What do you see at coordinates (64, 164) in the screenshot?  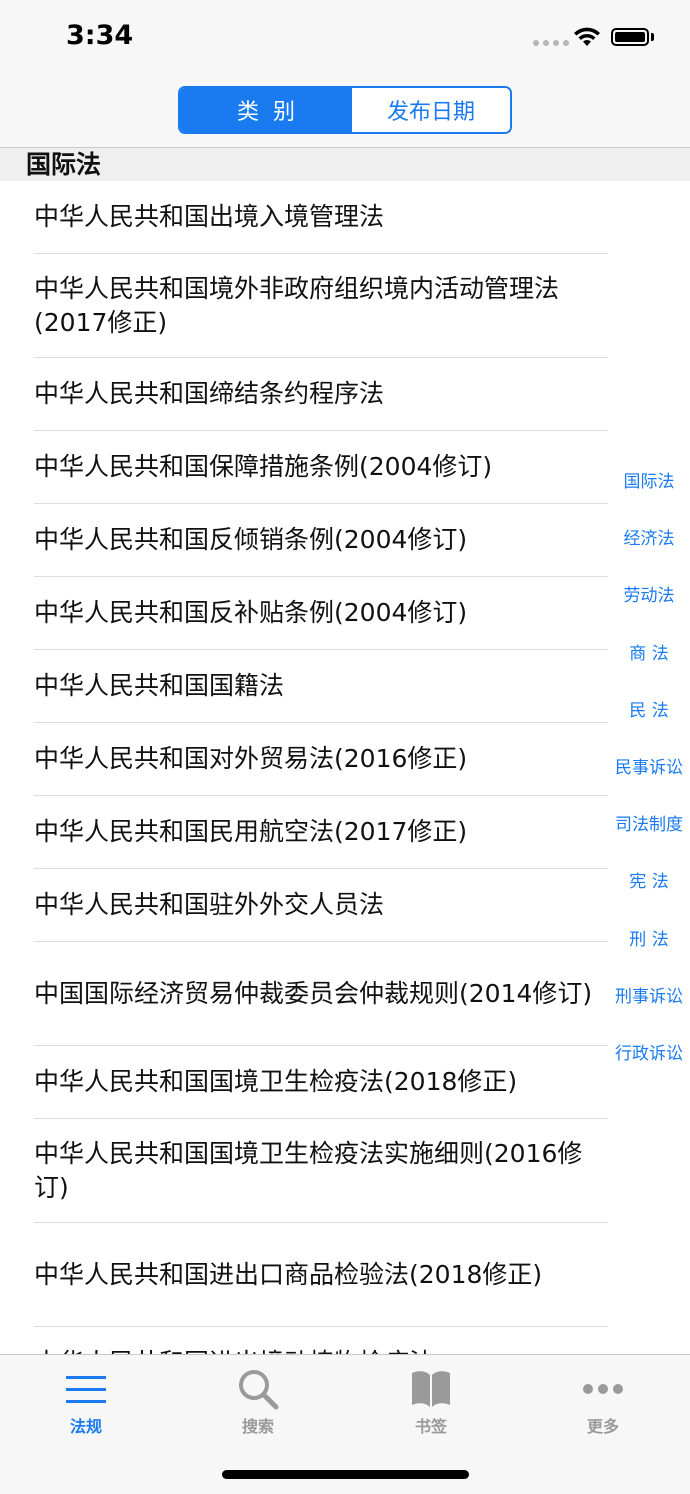 I see `section-title: 国际法` at bounding box center [64, 164].